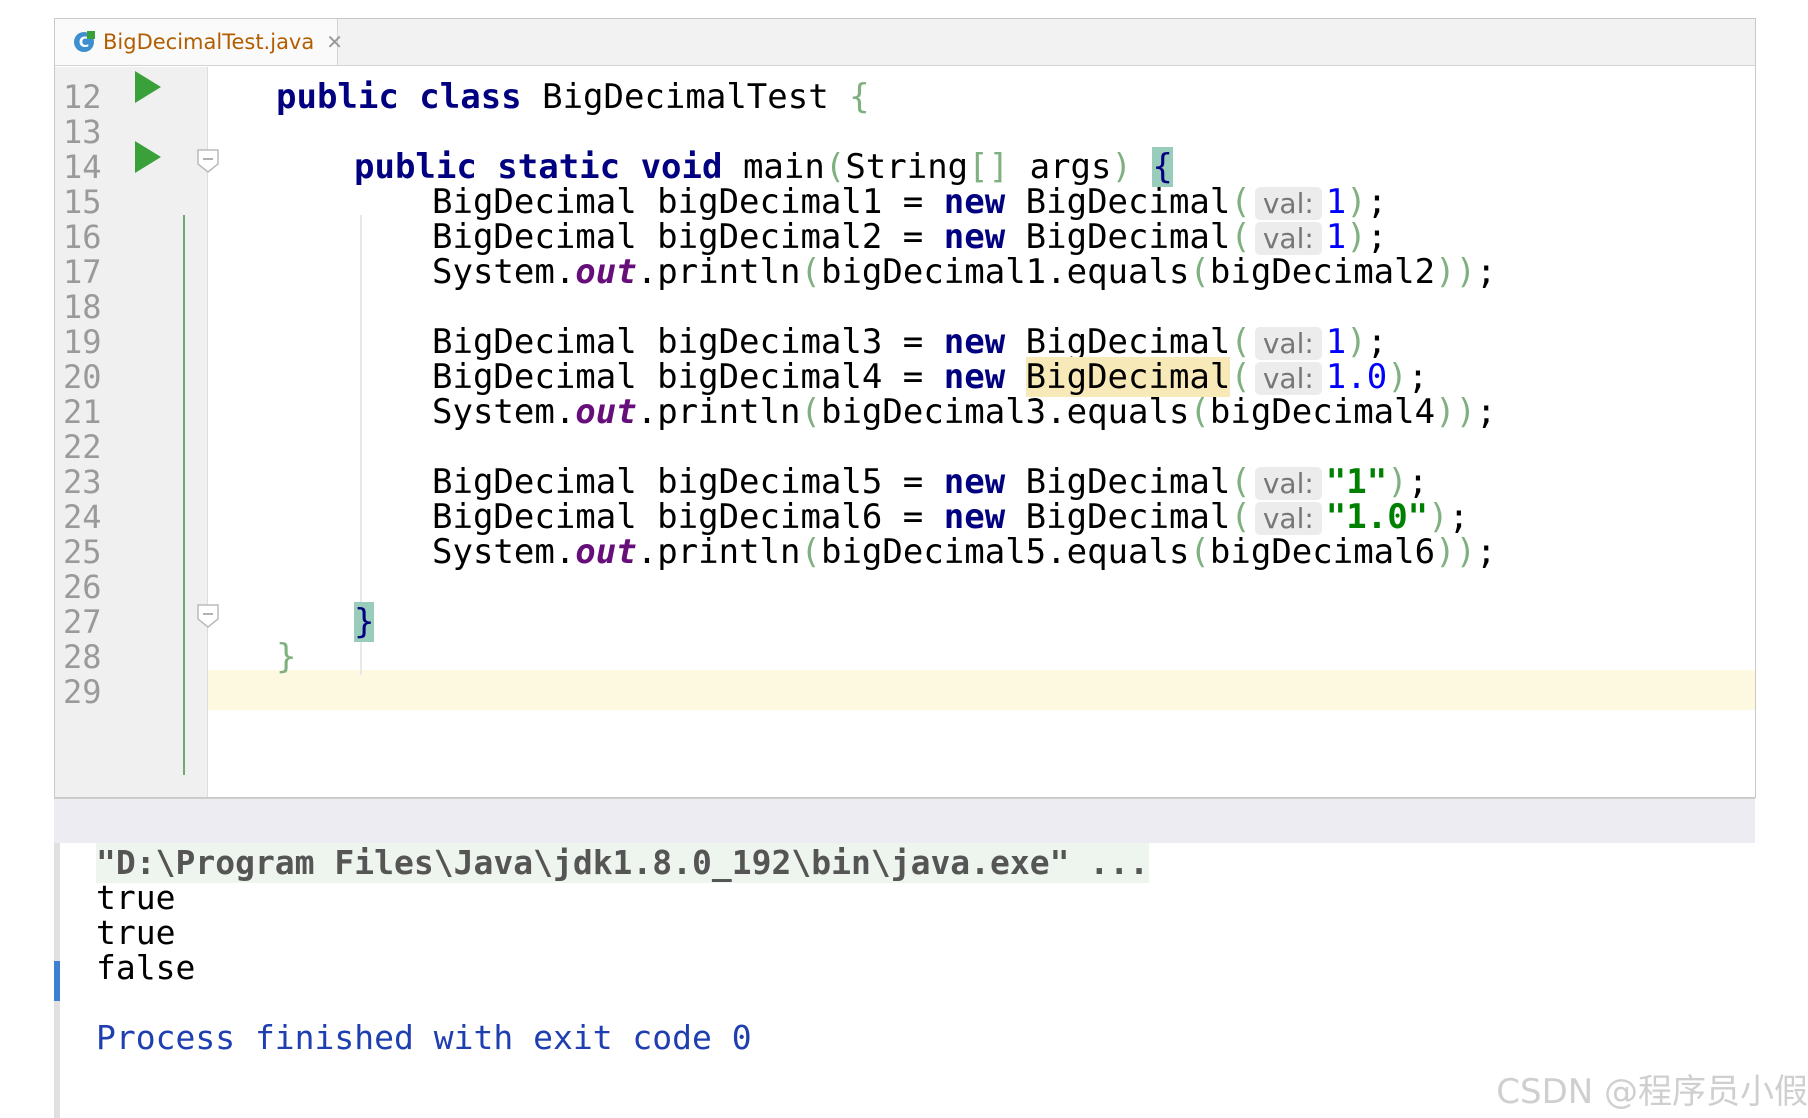 The height and width of the screenshot is (1118, 1808). I want to click on param-type: String, so click(907, 167).